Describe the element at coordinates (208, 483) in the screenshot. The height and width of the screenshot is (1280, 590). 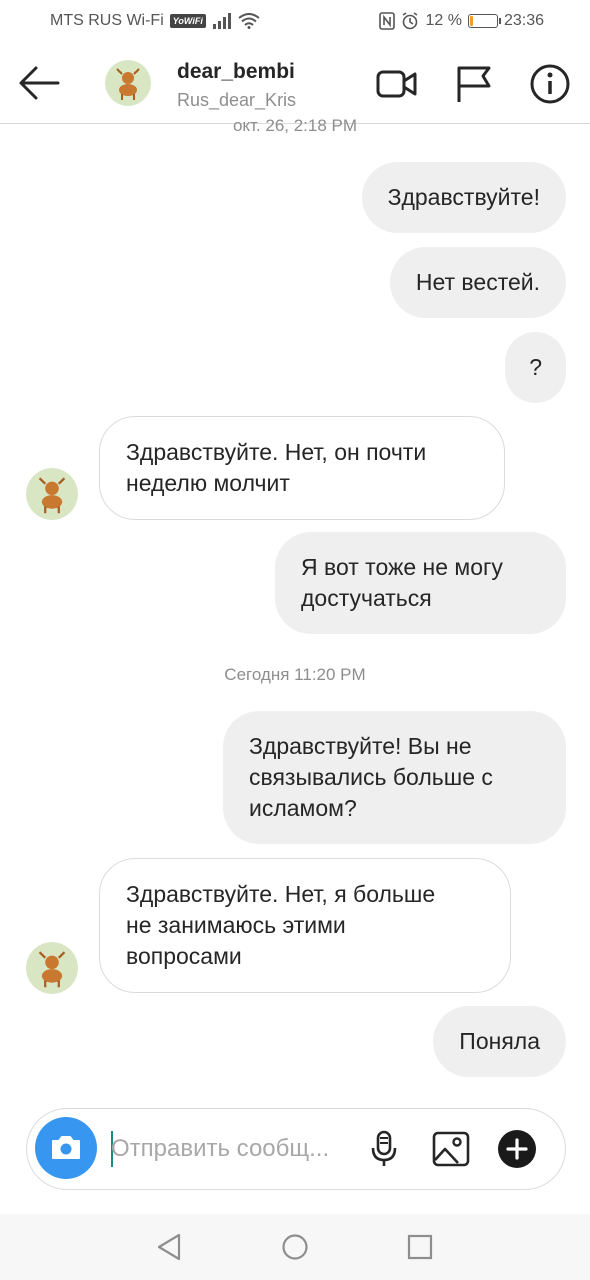
I see `message-line: неделю молчит` at that location.